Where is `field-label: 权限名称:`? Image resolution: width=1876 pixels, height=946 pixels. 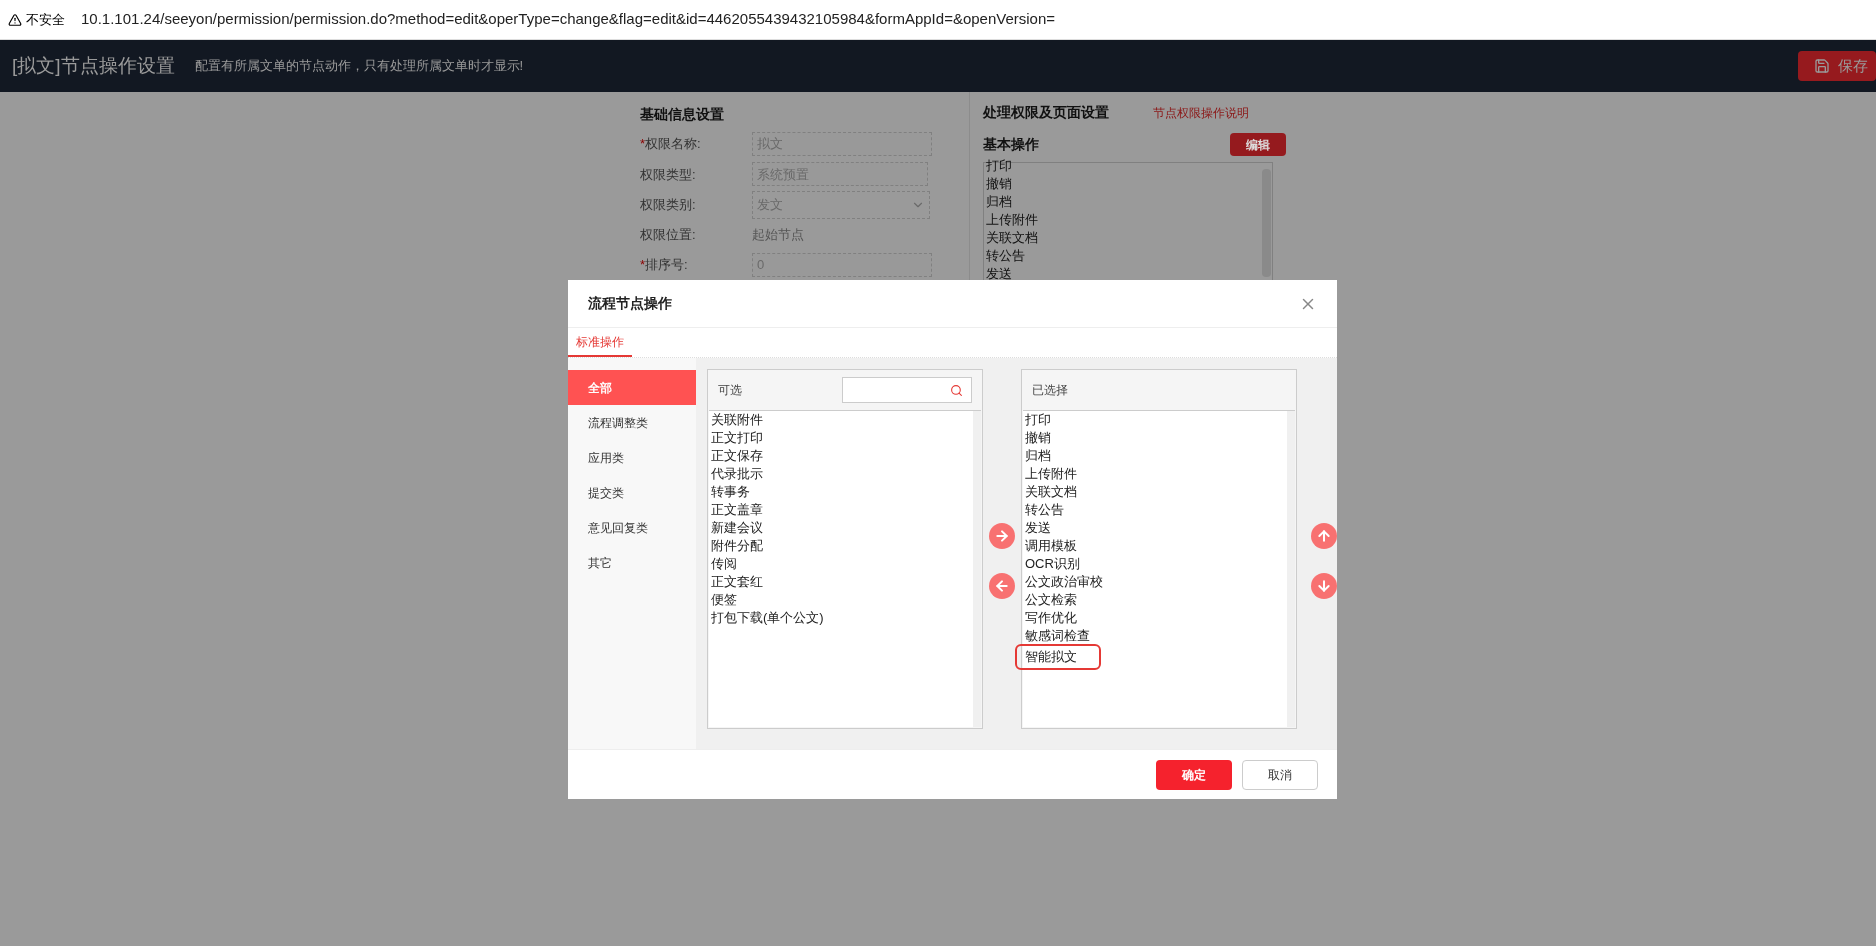 field-label: 权限名称: is located at coordinates (673, 144).